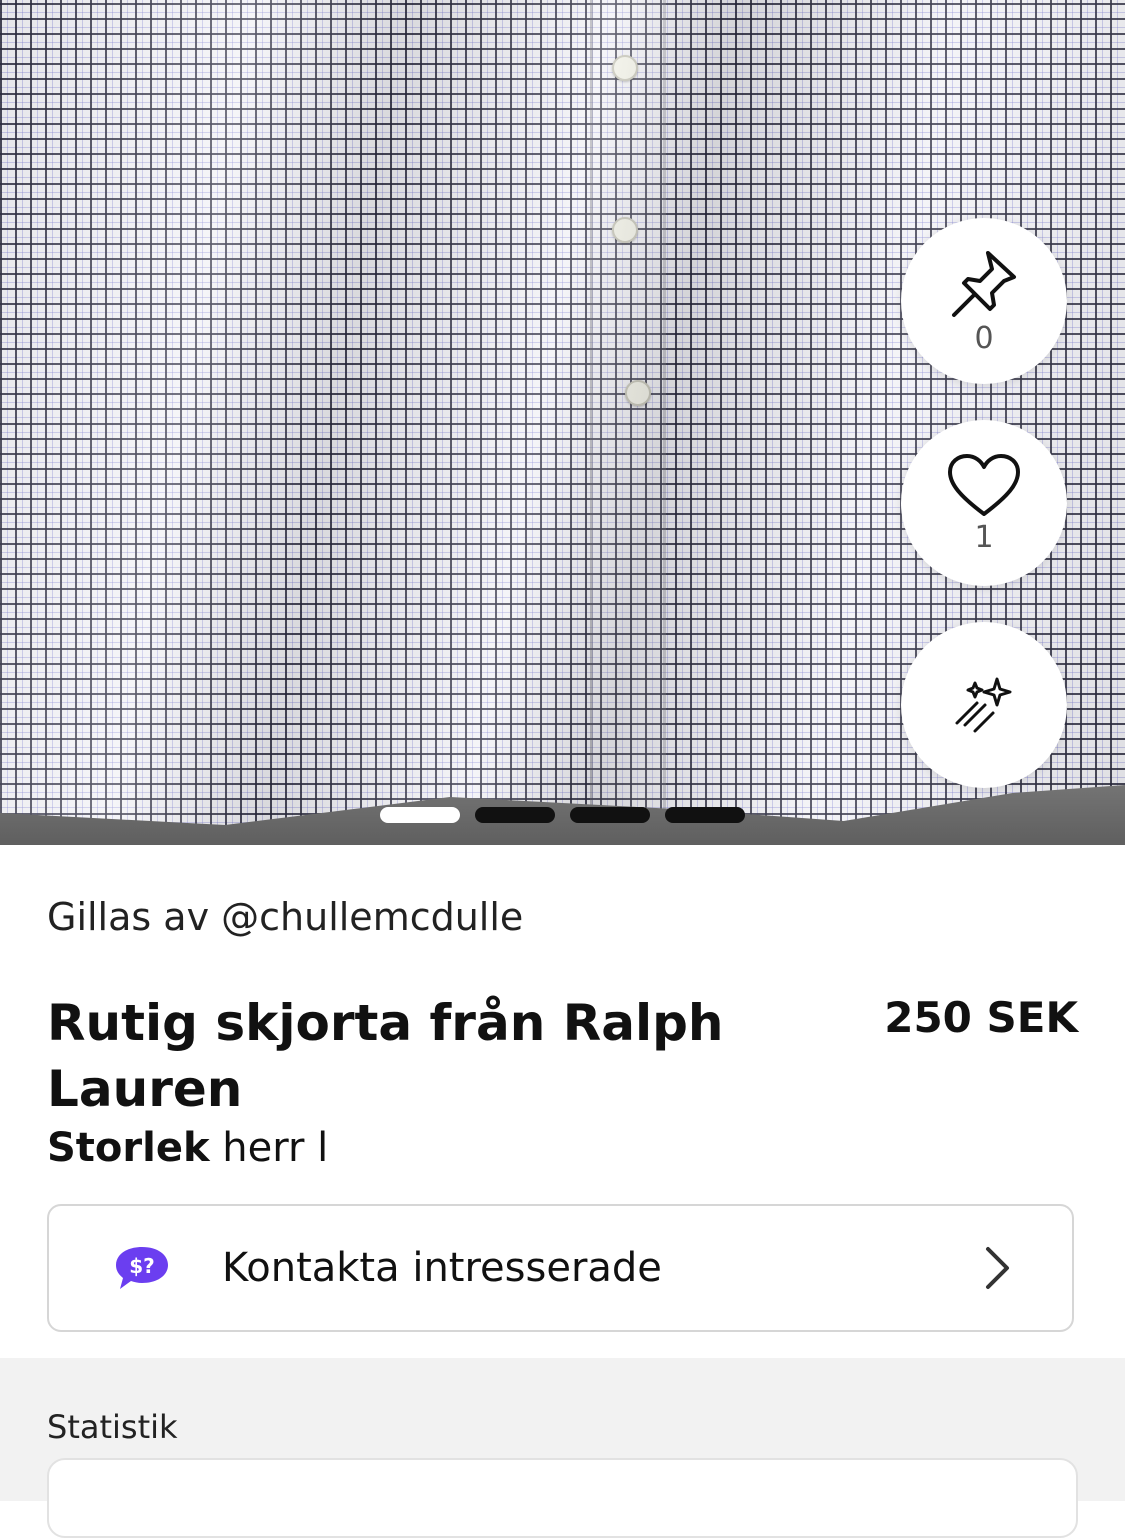 This screenshot has height=1538, width=1125. What do you see at coordinates (562, 815) in the screenshot?
I see `carousel-indicator` at bounding box center [562, 815].